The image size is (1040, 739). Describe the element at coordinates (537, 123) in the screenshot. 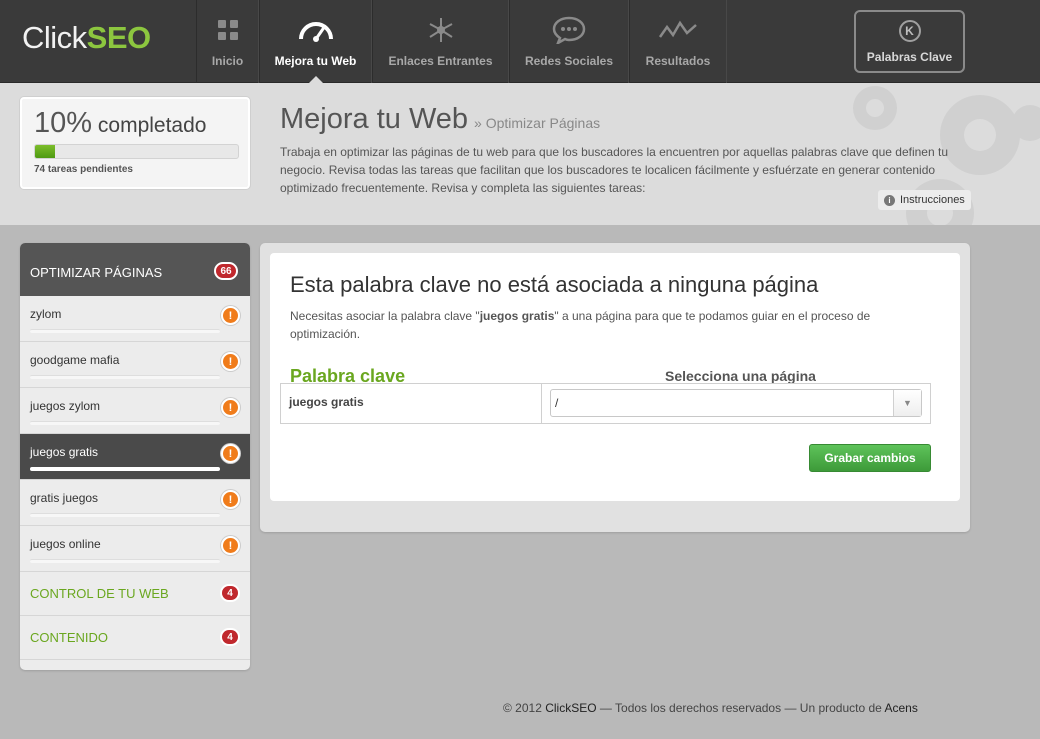

I see `breadcrumb: » Optimizar Páginas` at that location.